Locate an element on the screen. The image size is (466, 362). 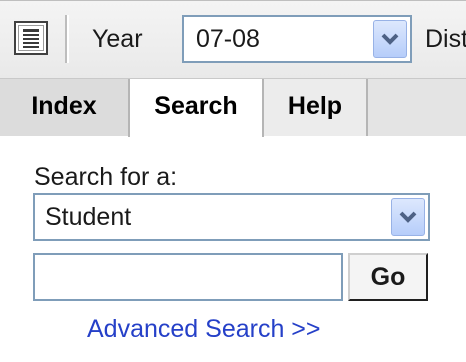
toolbar-separator is located at coordinates (67, 39).